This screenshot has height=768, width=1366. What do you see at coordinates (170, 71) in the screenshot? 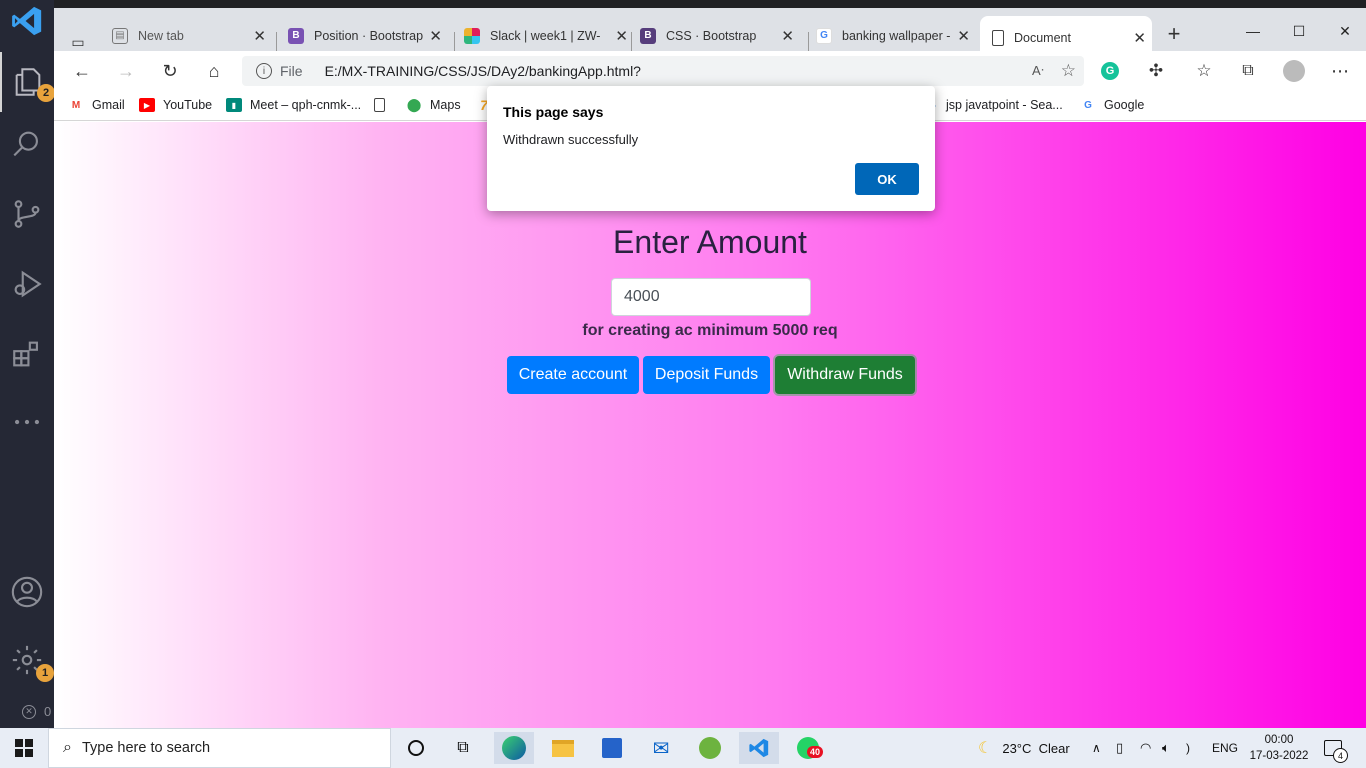
I see `refresh-icon: ↻` at bounding box center [170, 71].